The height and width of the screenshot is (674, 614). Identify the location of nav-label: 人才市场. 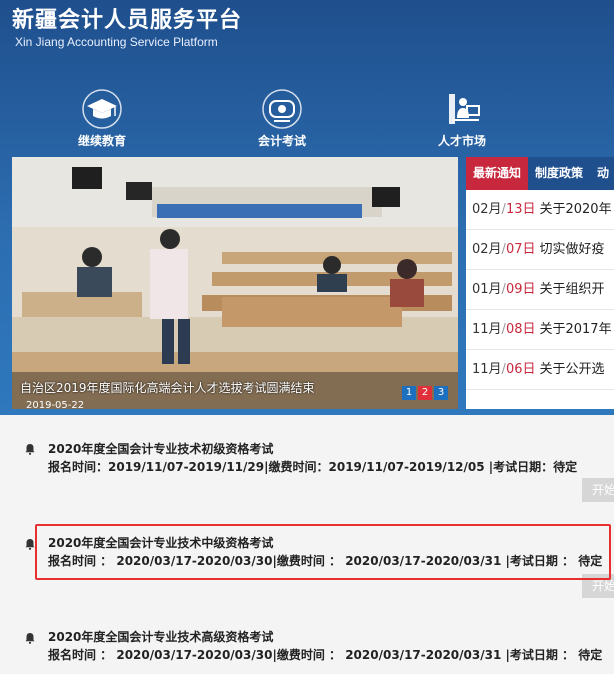
(461, 141).